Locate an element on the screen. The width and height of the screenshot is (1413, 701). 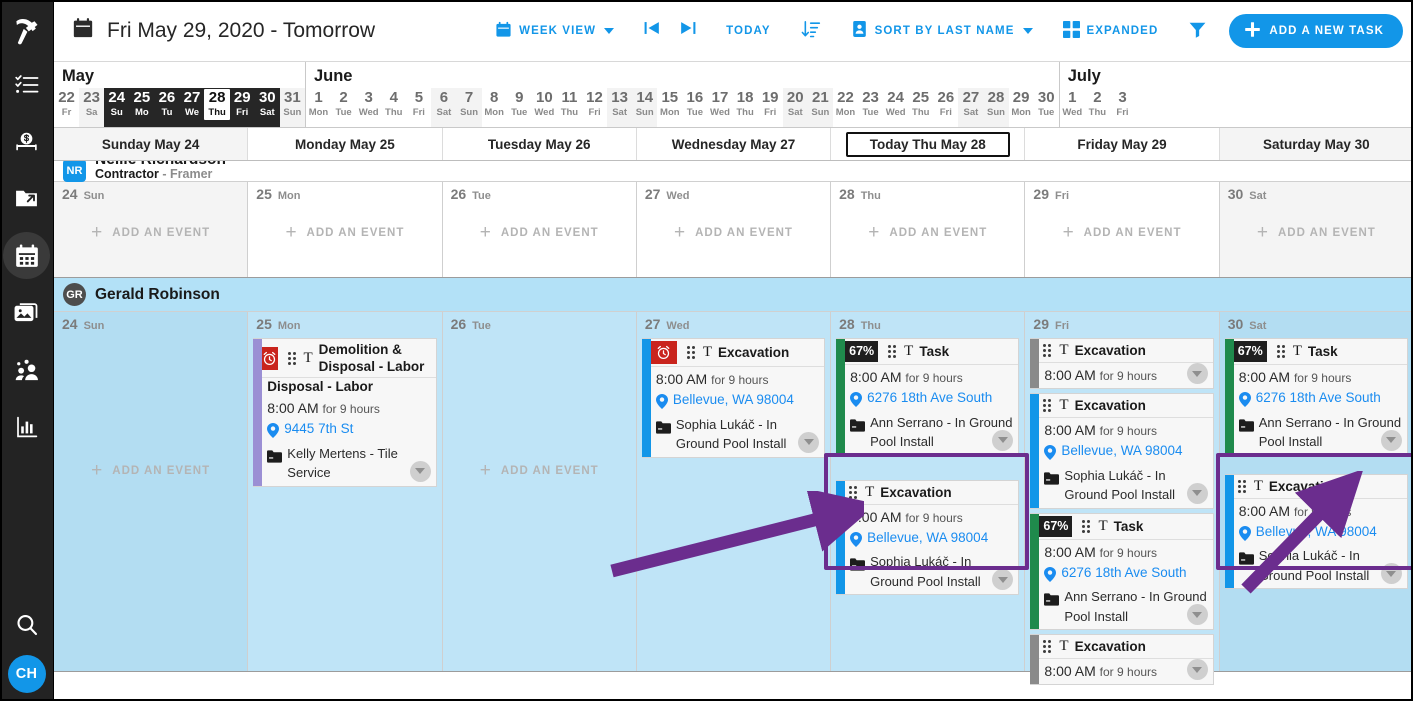
date-strip-day: 27 We is located at coordinates (192, 107).